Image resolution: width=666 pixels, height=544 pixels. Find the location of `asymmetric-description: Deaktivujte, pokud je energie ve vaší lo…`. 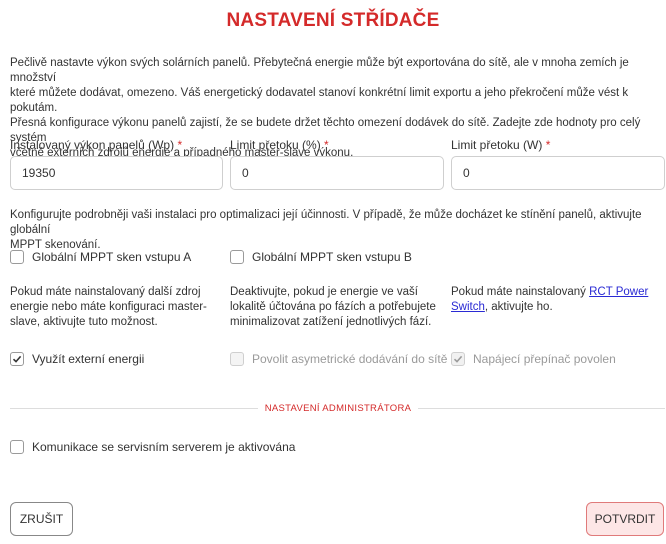

asymmetric-description: Deaktivujte, pokud je energie ve vaší lo… is located at coordinates (333, 307).